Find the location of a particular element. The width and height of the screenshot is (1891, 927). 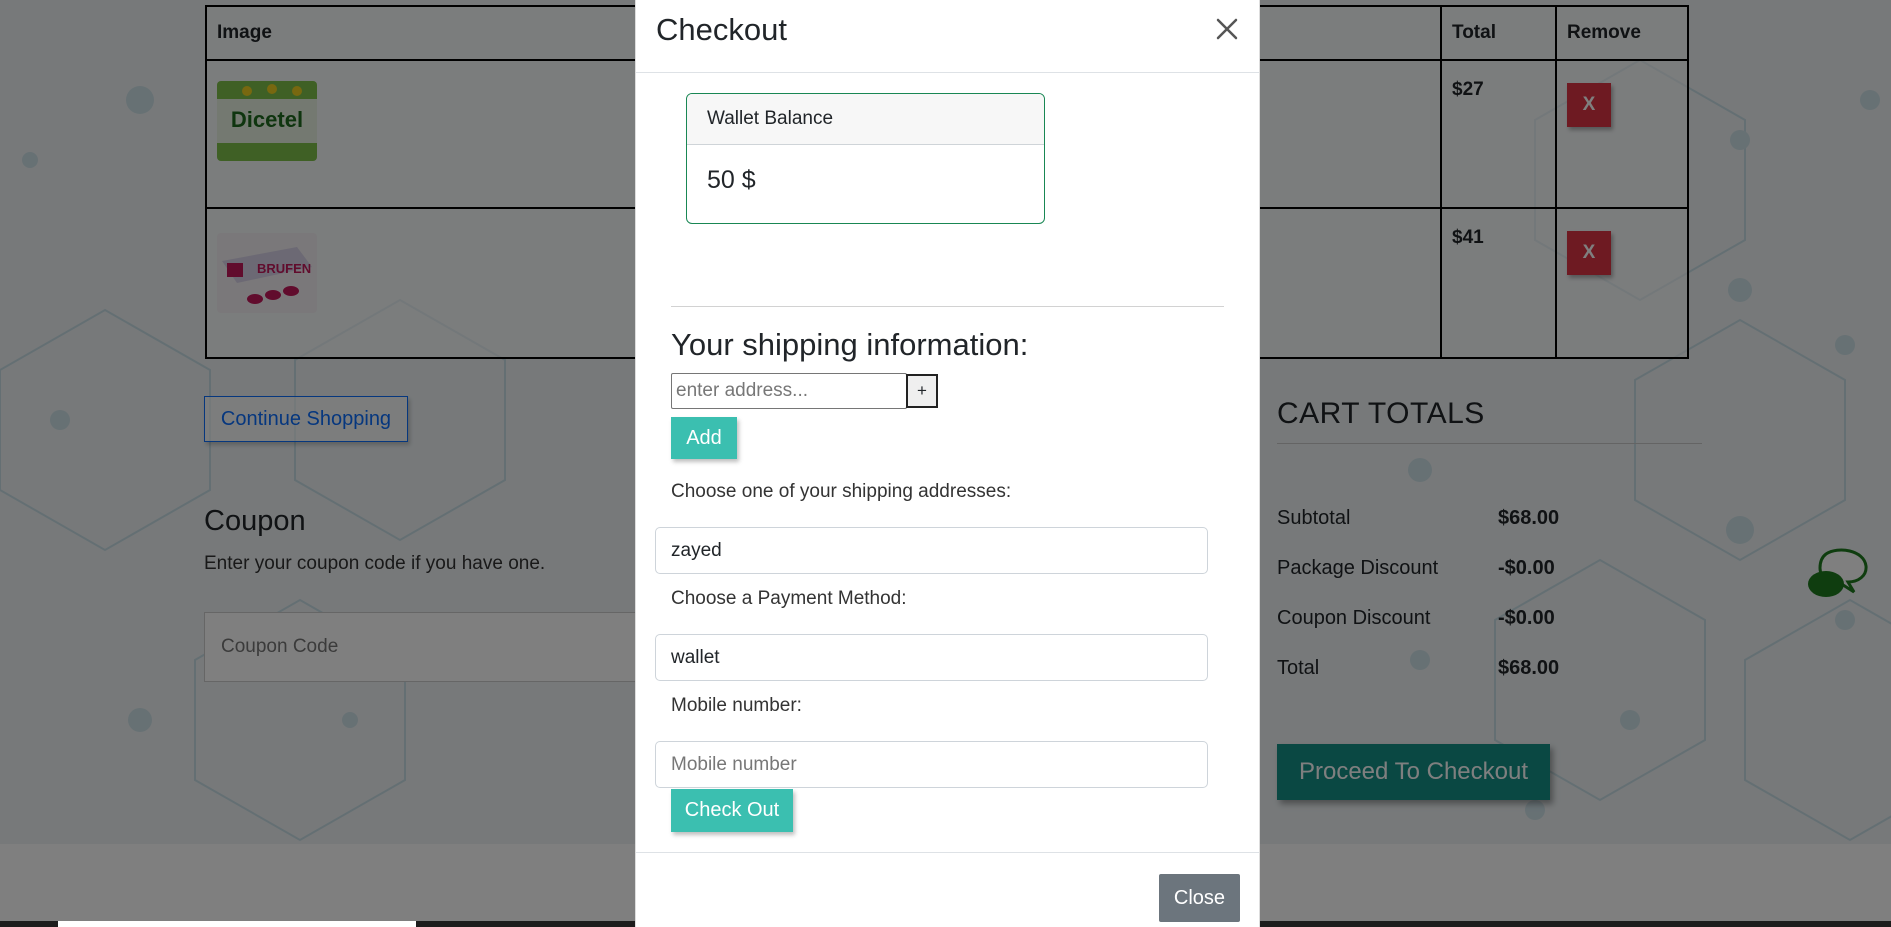

choose-address-label: Choose one of your shipping addresses: is located at coordinates (841, 491).